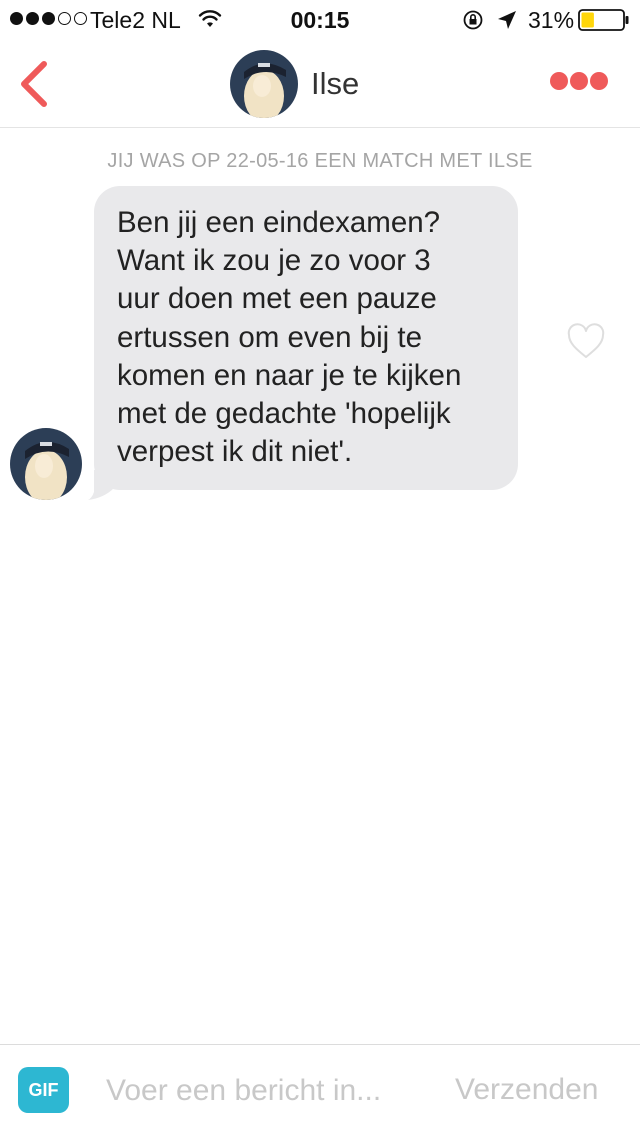 This screenshot has width=640, height=1136. What do you see at coordinates (526, 1090) in the screenshot?
I see `send-button: Verzenden` at bounding box center [526, 1090].